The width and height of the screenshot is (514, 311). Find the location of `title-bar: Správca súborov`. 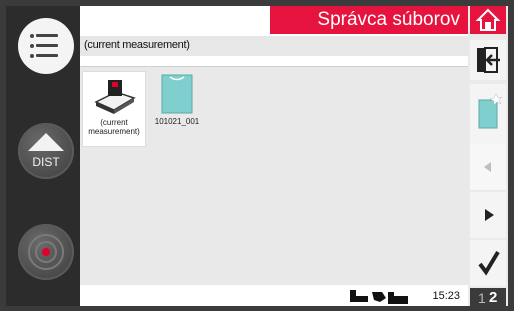

title-bar: Správca súborov is located at coordinates (274, 20).